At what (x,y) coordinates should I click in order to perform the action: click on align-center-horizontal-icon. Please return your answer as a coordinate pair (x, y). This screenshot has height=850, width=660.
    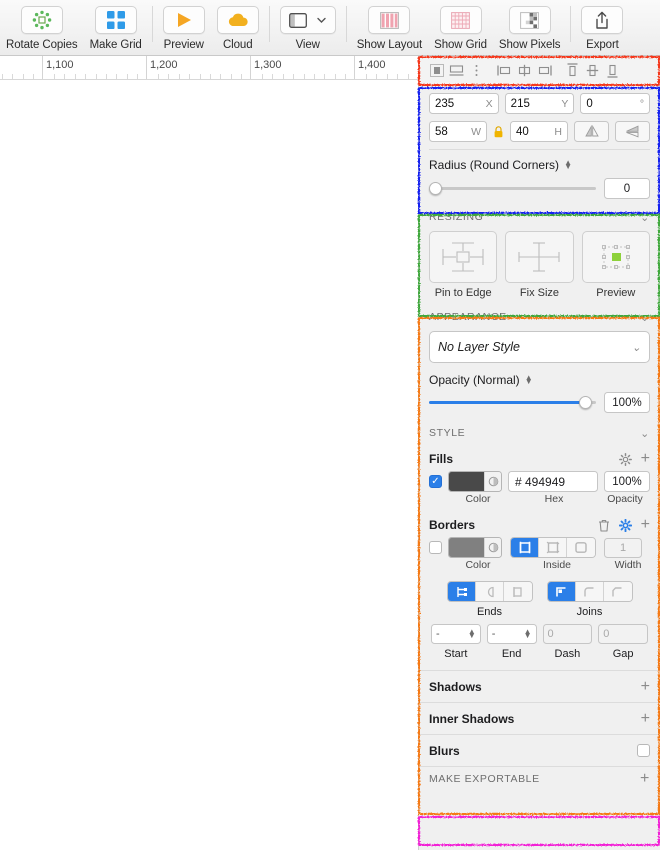
    Looking at the image, I should click on (456, 70).